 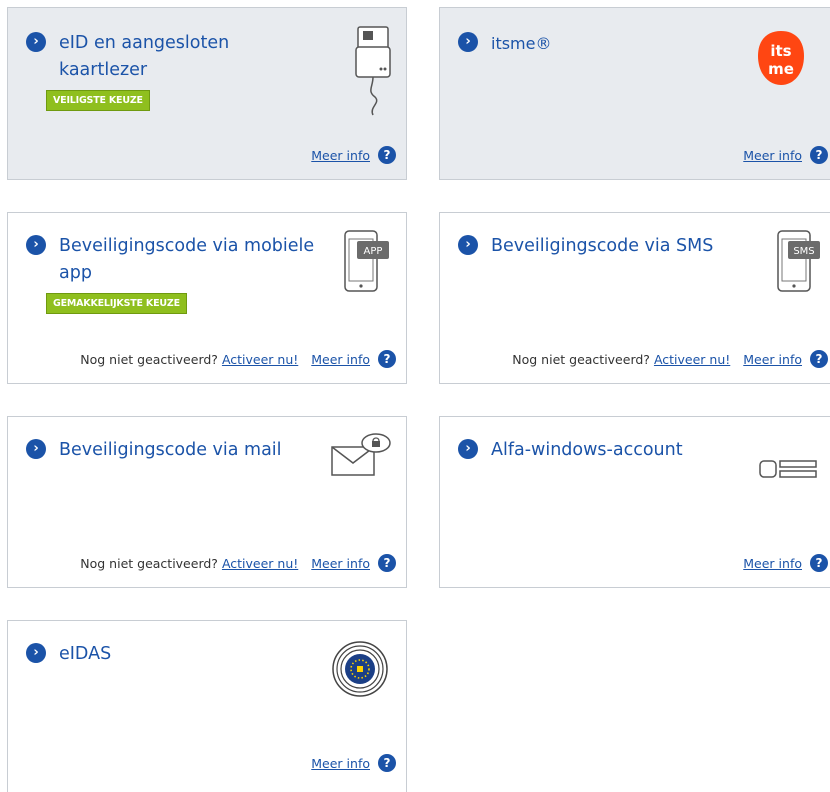 What do you see at coordinates (803, 251) in the screenshot?
I see `sms-icon-label: SMS` at bounding box center [803, 251].